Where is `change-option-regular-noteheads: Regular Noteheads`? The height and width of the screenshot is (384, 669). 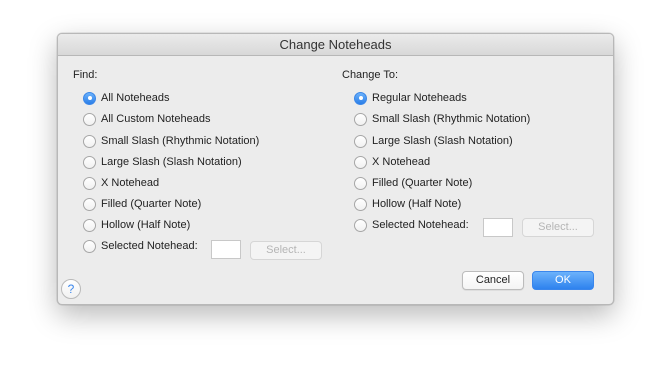 change-option-regular-noteheads: Regular Noteheads is located at coordinates (410, 98).